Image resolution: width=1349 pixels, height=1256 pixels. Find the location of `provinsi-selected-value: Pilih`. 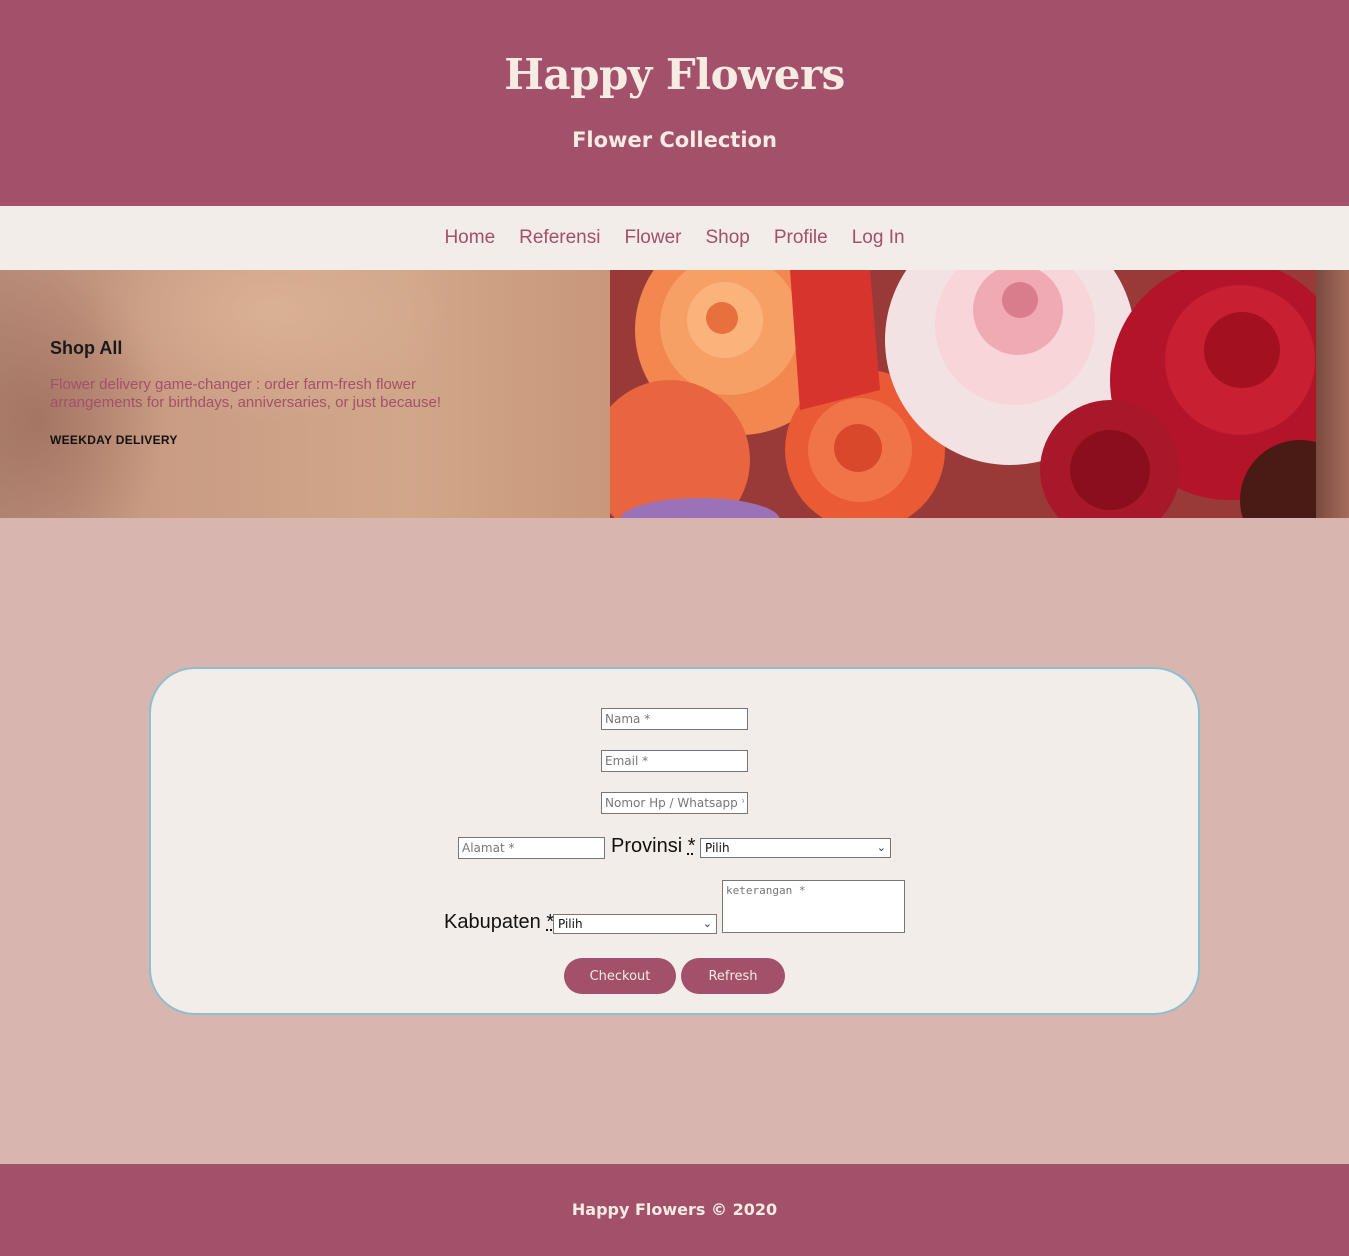

provinsi-selected-value: Pilih is located at coordinates (717, 848).